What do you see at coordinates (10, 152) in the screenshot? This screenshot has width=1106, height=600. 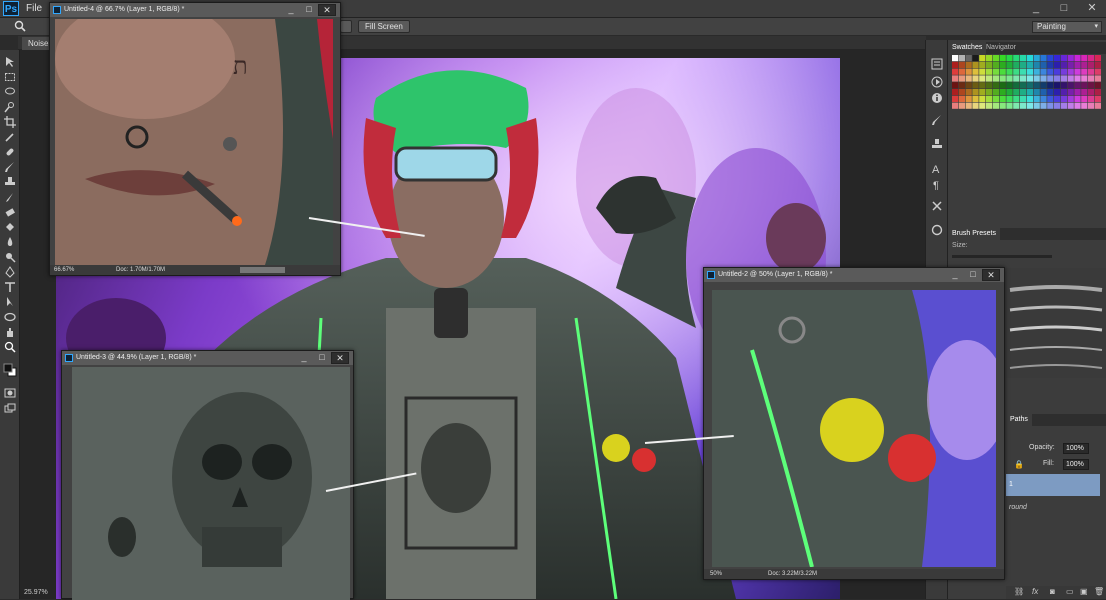 I see `healing-brush-icon` at bounding box center [10, 152].